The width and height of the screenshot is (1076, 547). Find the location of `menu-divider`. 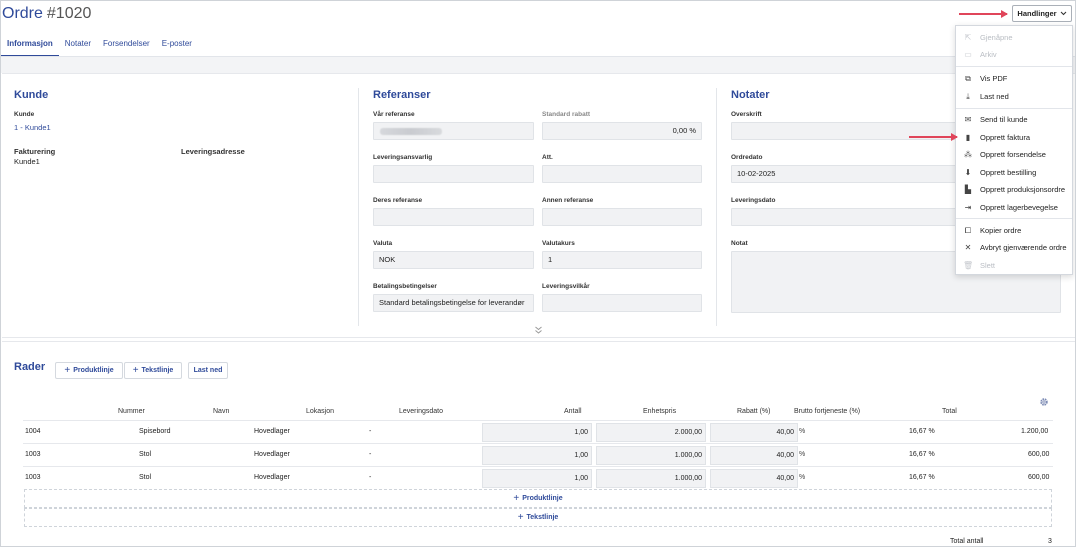

menu-divider is located at coordinates (1014, 66).